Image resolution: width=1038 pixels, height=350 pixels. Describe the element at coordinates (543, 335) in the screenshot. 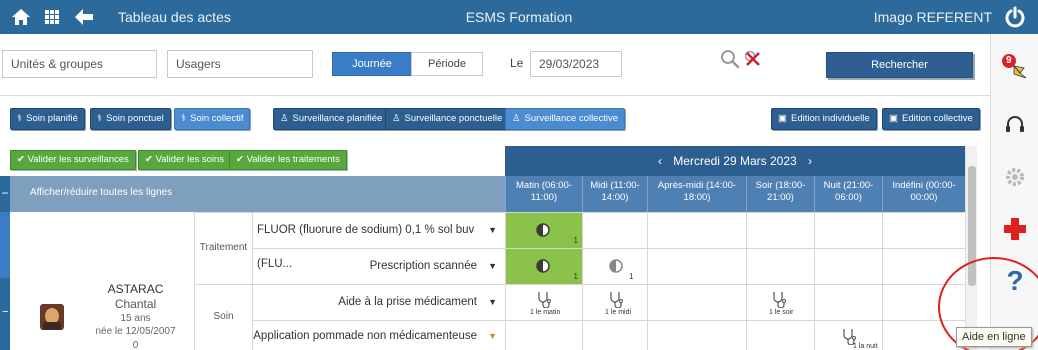

I see `cell-pommade-matin` at that location.